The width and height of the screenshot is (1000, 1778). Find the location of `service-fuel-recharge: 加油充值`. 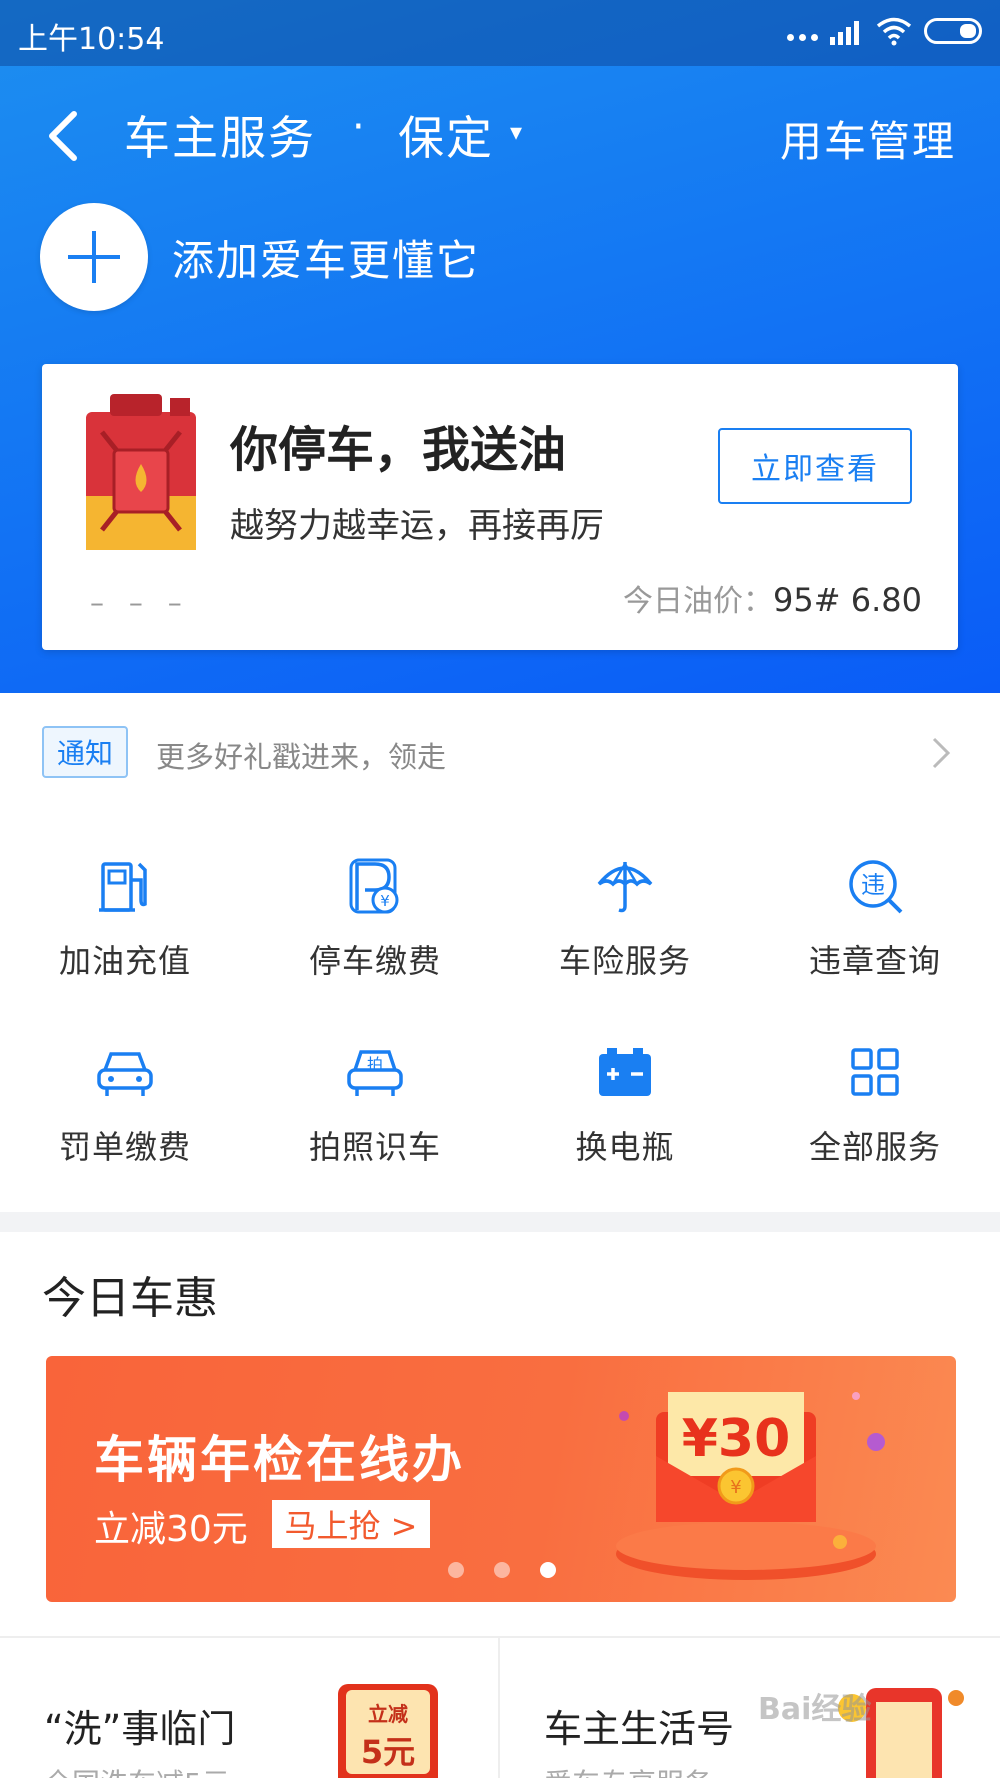

service-fuel-recharge: 加油充值 is located at coordinates (125, 921).